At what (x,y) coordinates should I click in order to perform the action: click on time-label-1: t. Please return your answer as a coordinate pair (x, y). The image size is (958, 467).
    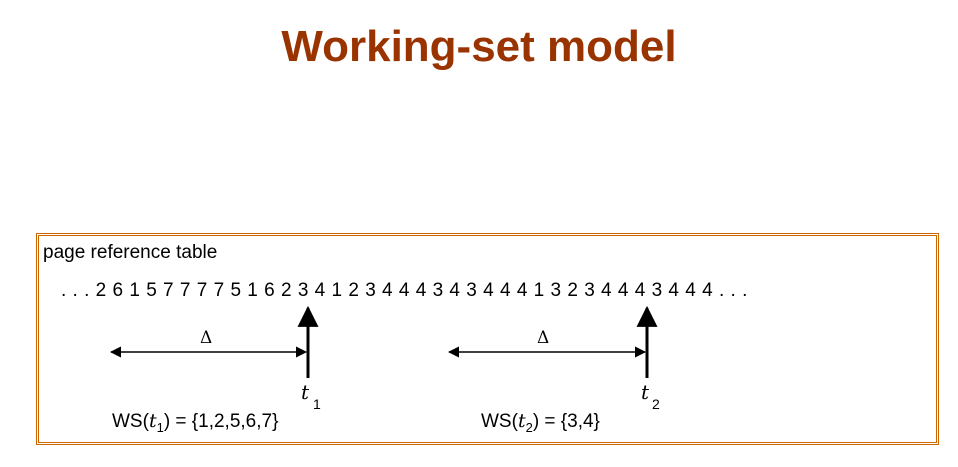
    Looking at the image, I should click on (305, 392).